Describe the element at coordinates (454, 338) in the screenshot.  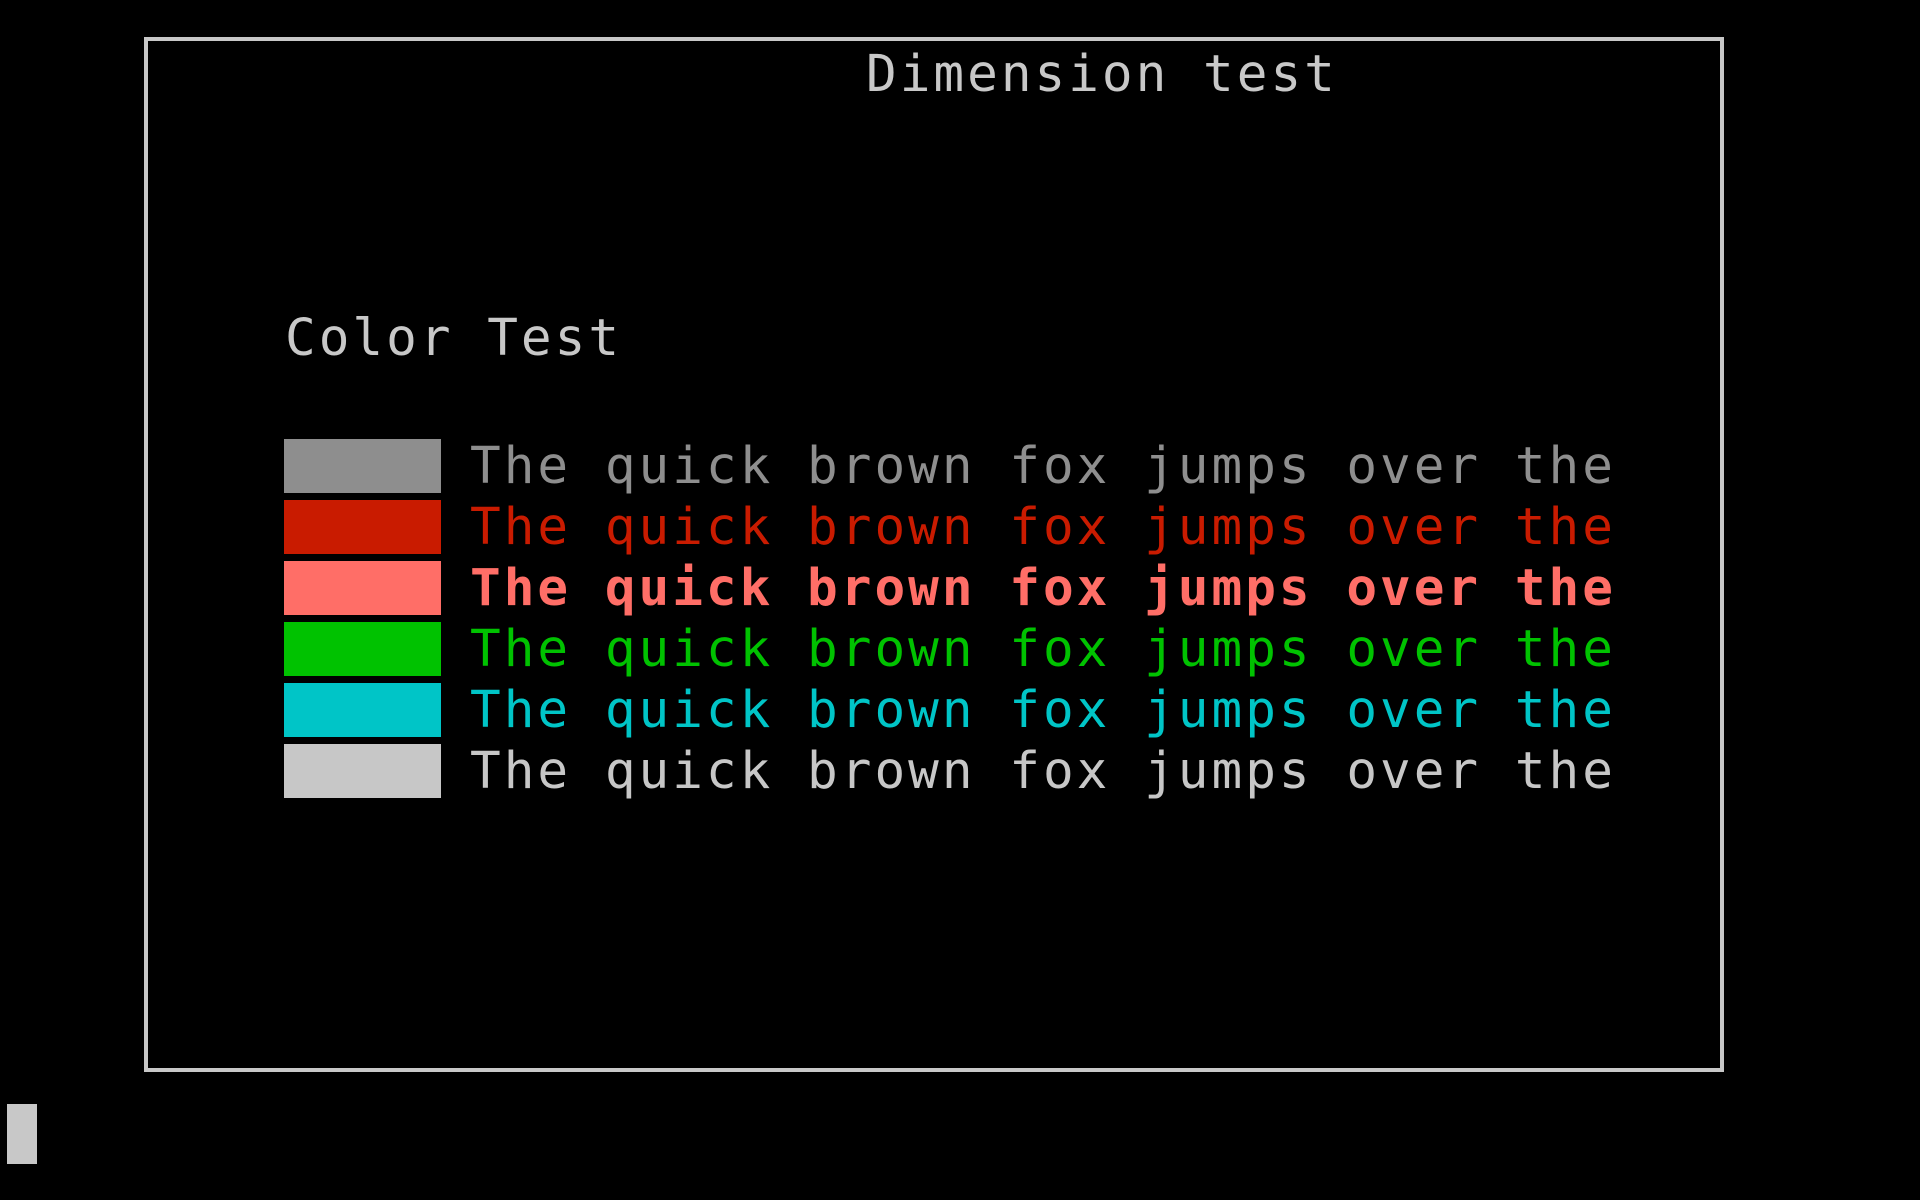
I see `section-title: Color Test` at that location.